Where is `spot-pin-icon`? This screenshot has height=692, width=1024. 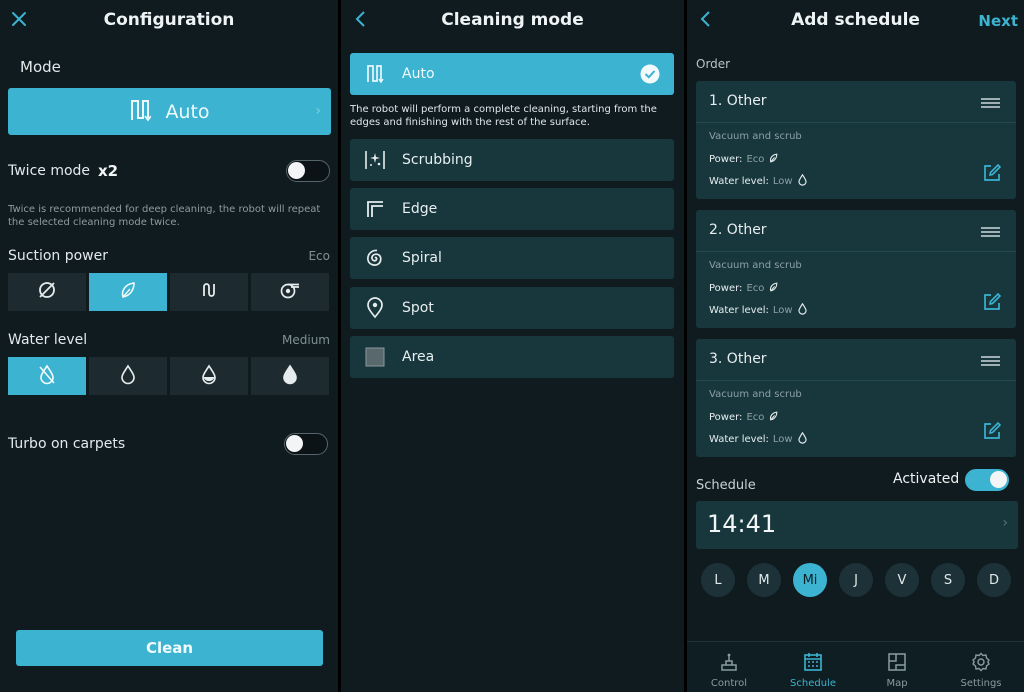 spot-pin-icon is located at coordinates (375, 308).